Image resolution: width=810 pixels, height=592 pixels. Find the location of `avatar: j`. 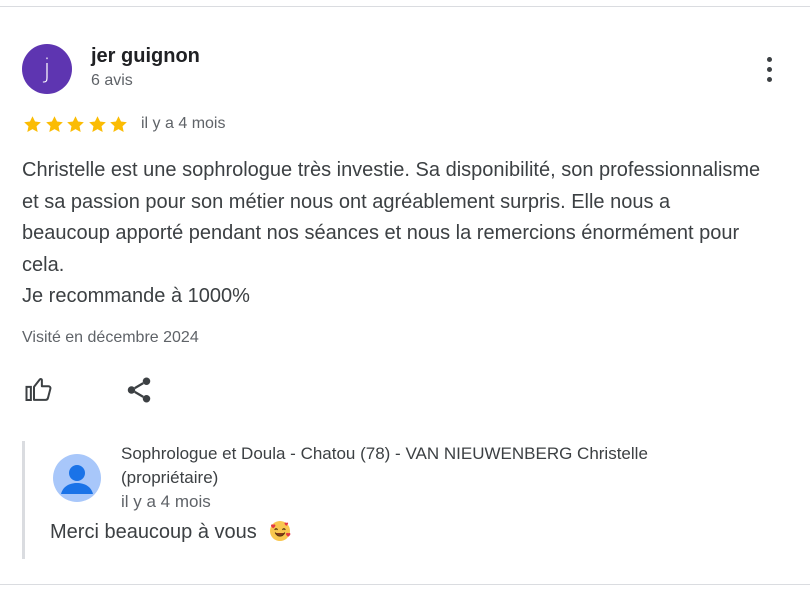

avatar: j is located at coordinates (47, 69).